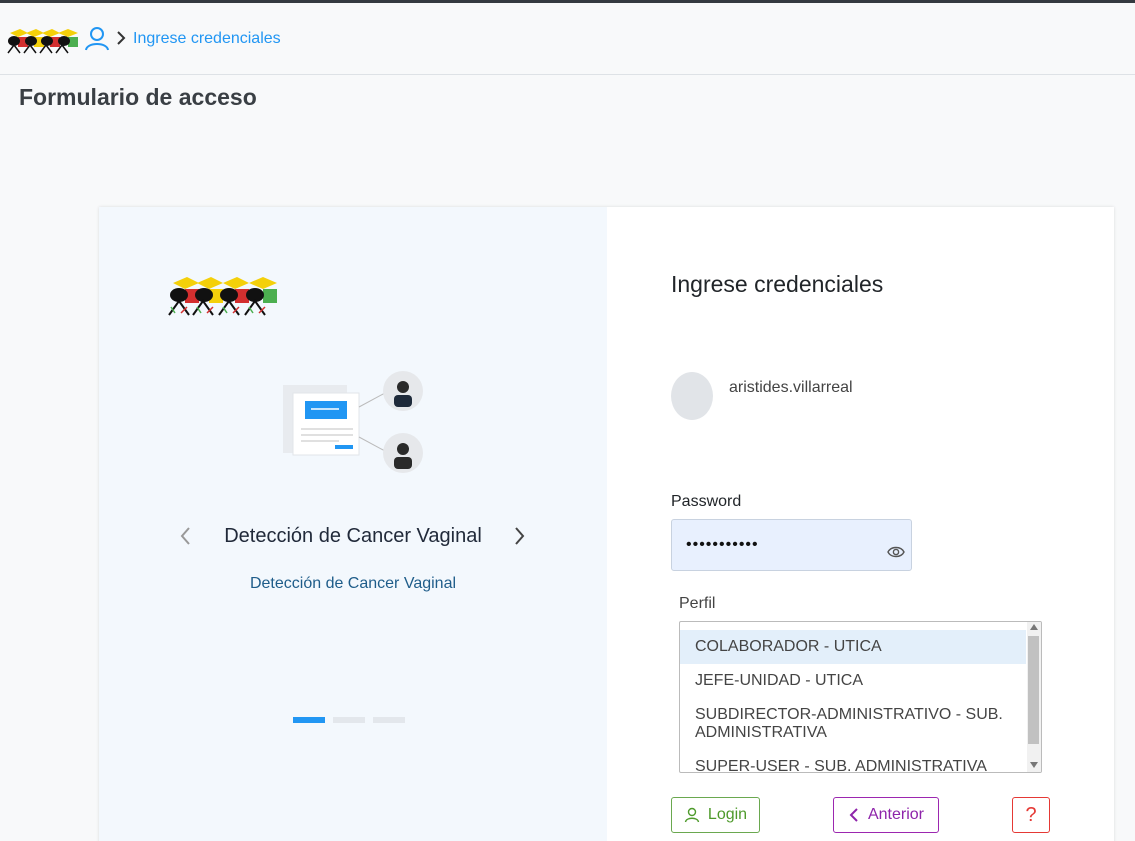 The height and width of the screenshot is (841, 1135). What do you see at coordinates (896, 552) in the screenshot?
I see `eye-icon` at bounding box center [896, 552].